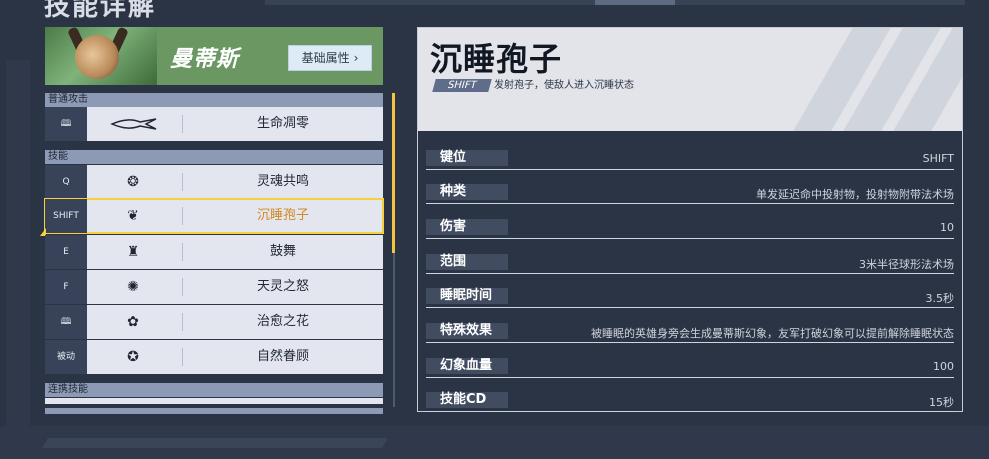 The image size is (989, 459). What do you see at coordinates (66, 252) in the screenshot?
I see `key-label: E` at bounding box center [66, 252].